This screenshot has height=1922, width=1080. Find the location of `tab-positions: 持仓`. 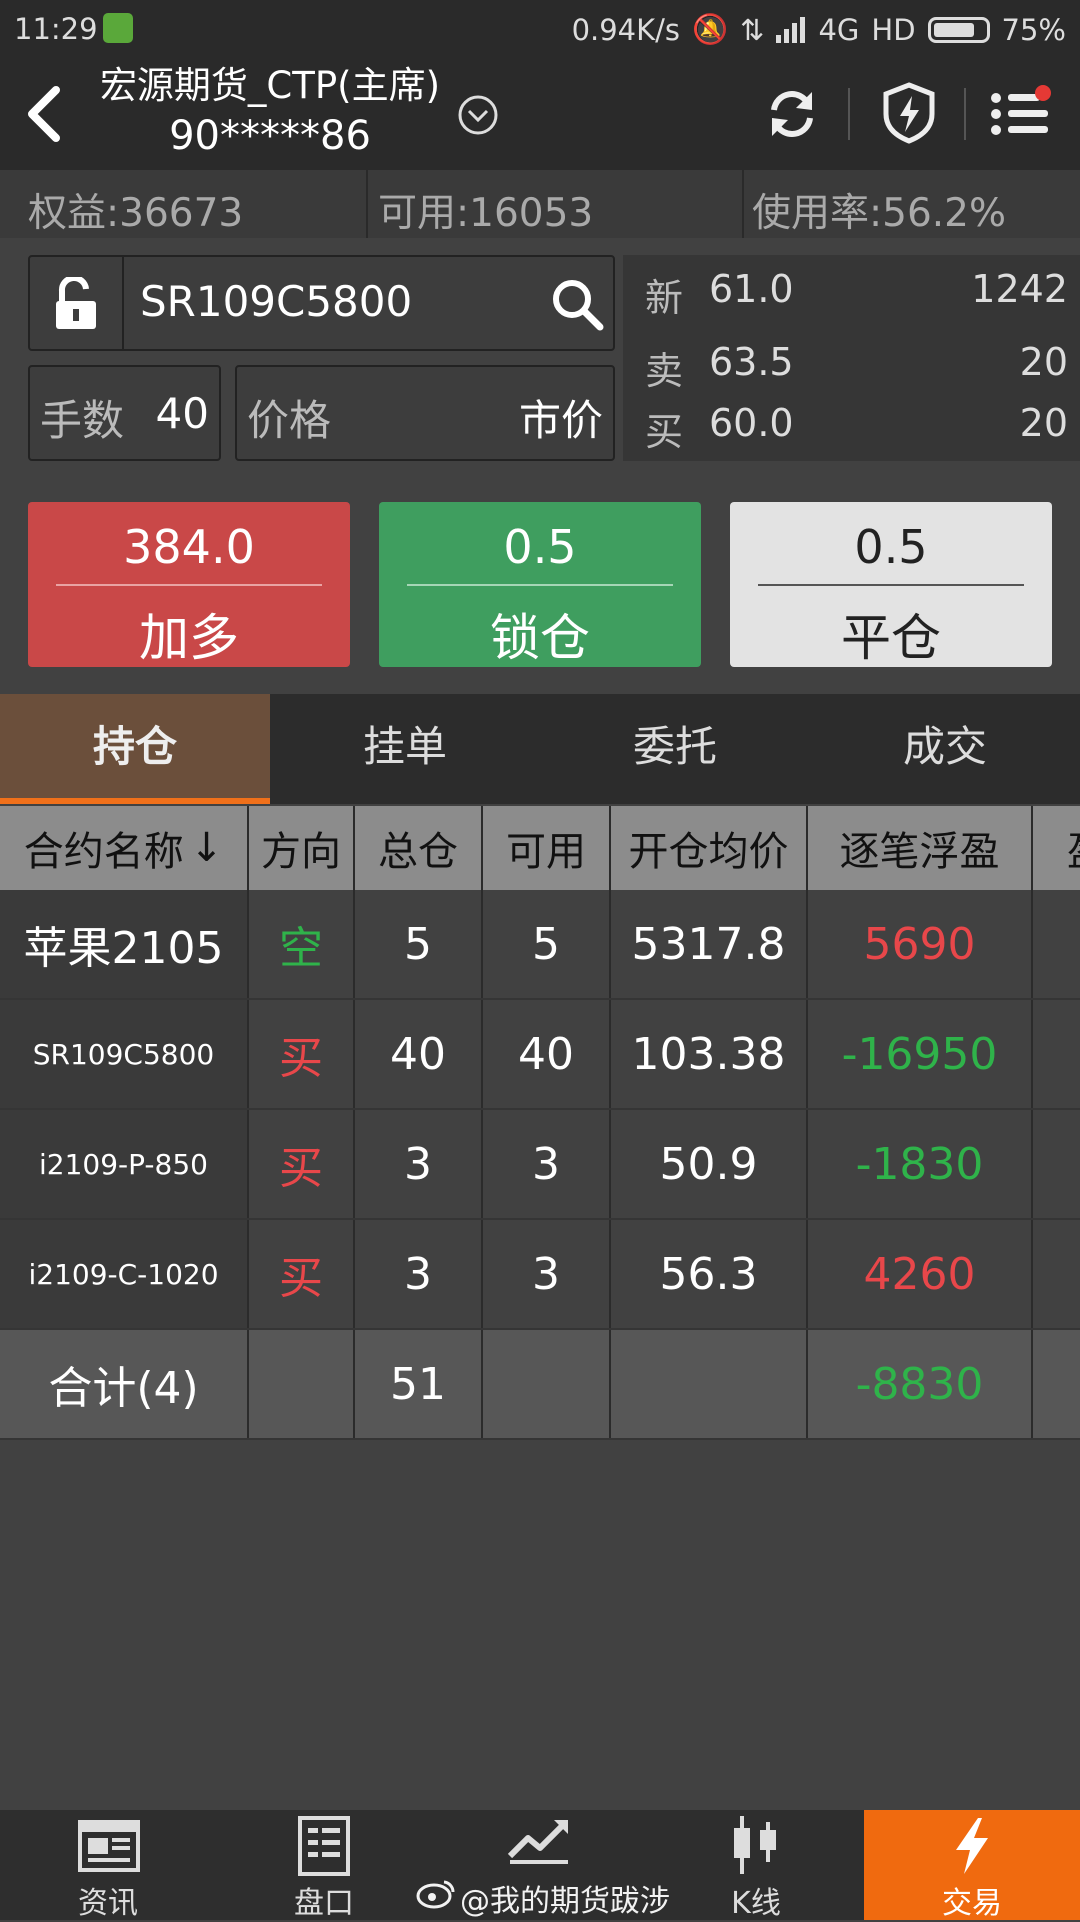

tab-positions: 持仓 is located at coordinates (135, 749).